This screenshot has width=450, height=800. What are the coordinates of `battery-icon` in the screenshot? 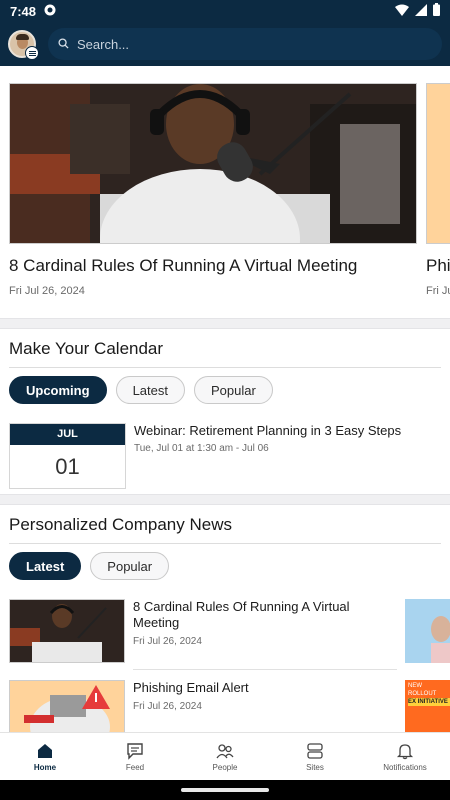 It's located at (436, 11).